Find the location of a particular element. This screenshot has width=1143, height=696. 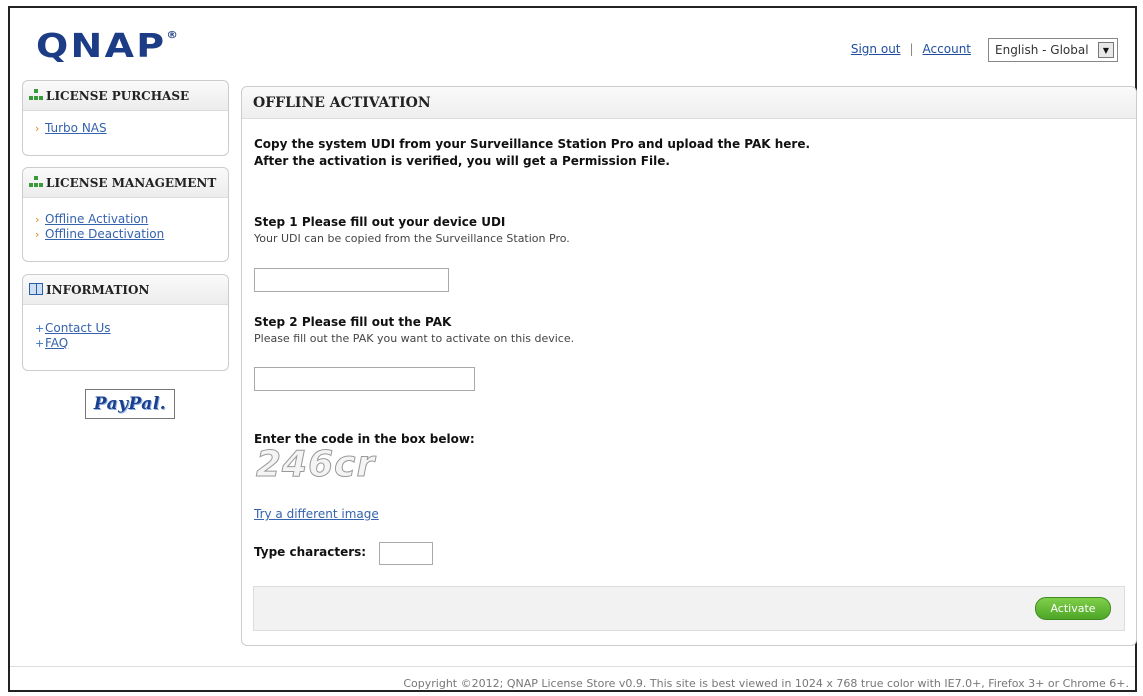

pak-input is located at coordinates (364, 379).